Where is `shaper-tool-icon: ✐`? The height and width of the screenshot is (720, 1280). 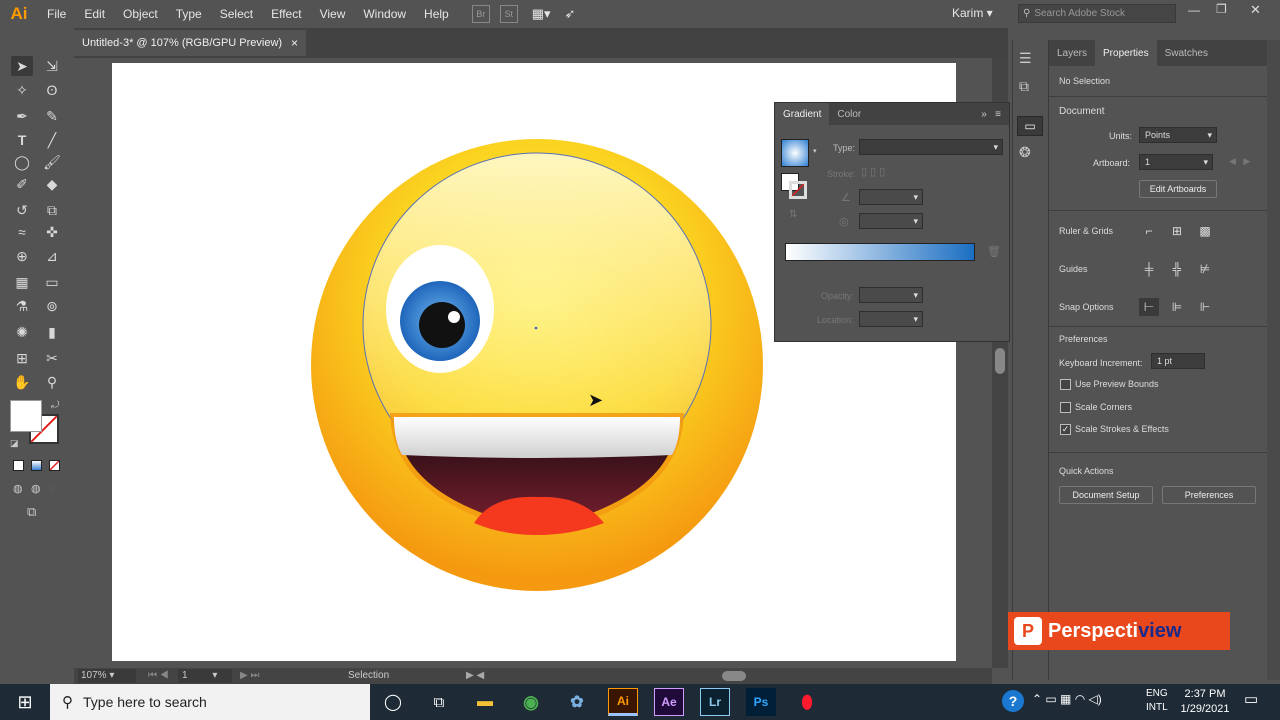
shaper-tool-icon: ✐ is located at coordinates (22, 184).